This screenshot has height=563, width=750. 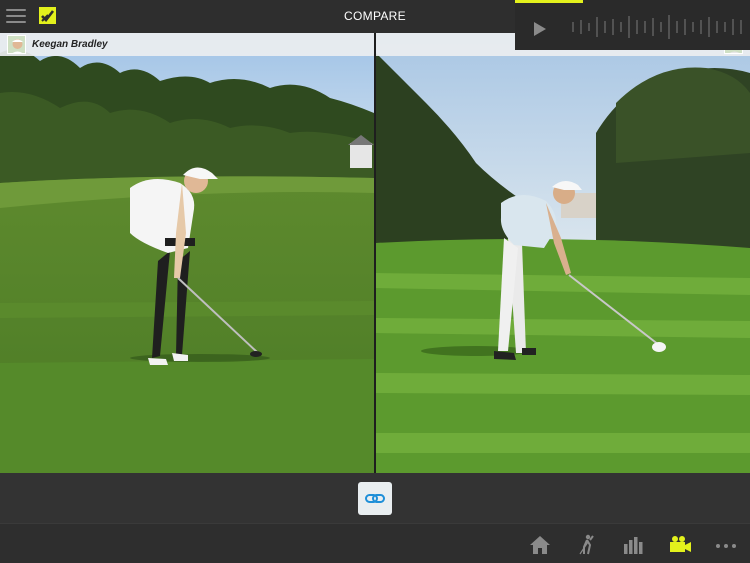 I want to click on more-icon, so click(x=726, y=546).